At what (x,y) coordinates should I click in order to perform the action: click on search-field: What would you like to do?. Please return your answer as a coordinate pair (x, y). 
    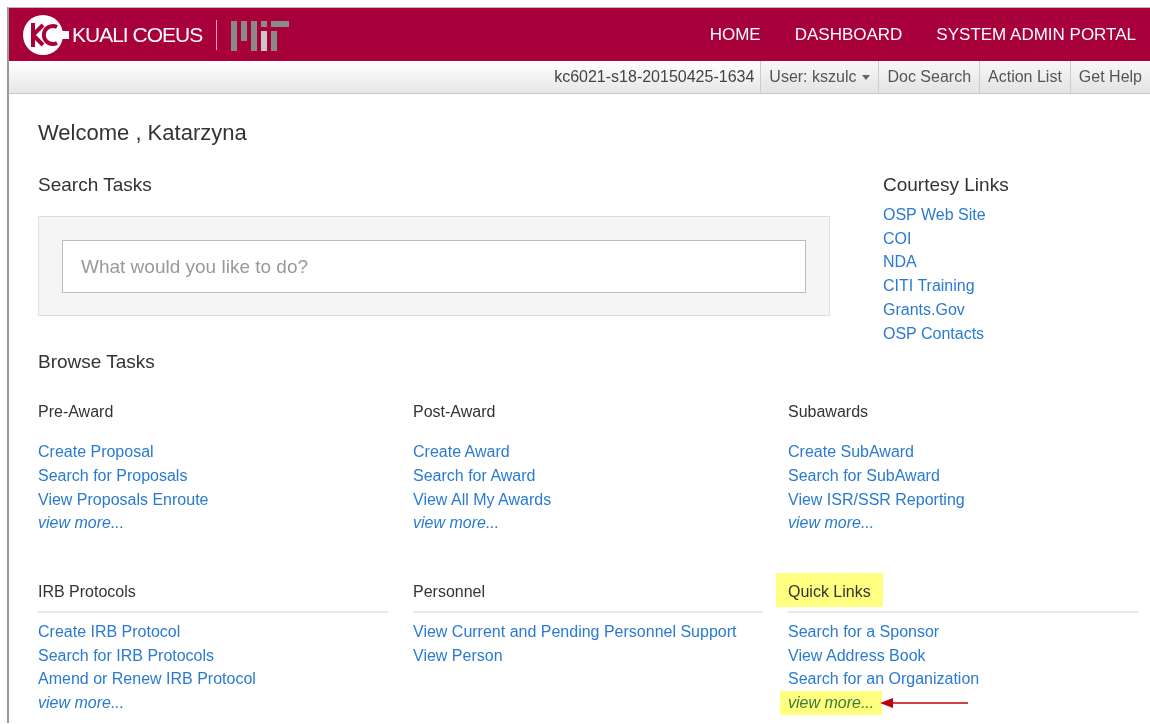
    Looking at the image, I should click on (434, 266).